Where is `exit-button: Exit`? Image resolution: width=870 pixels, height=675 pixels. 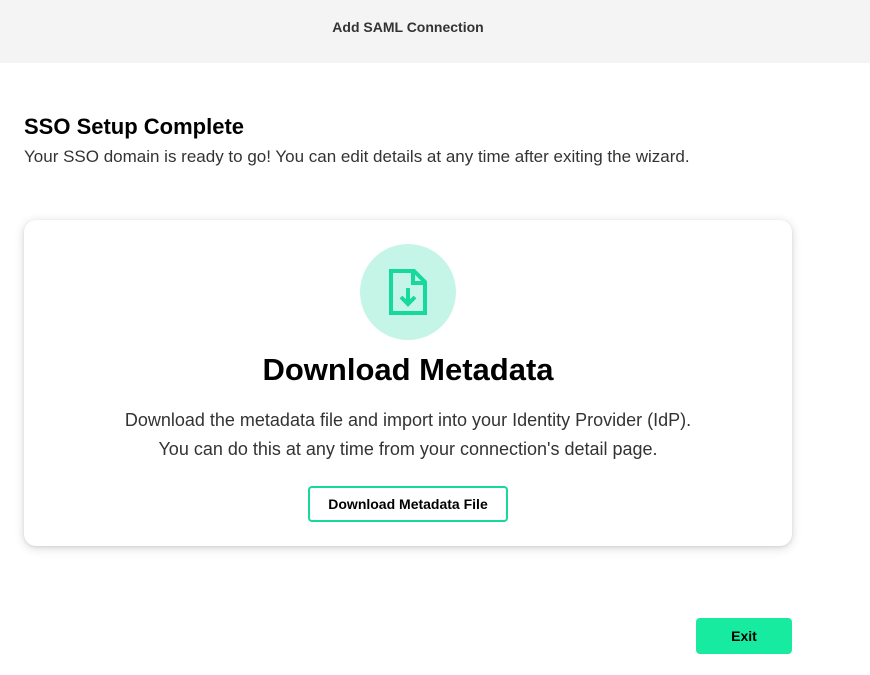
exit-button: Exit is located at coordinates (744, 636).